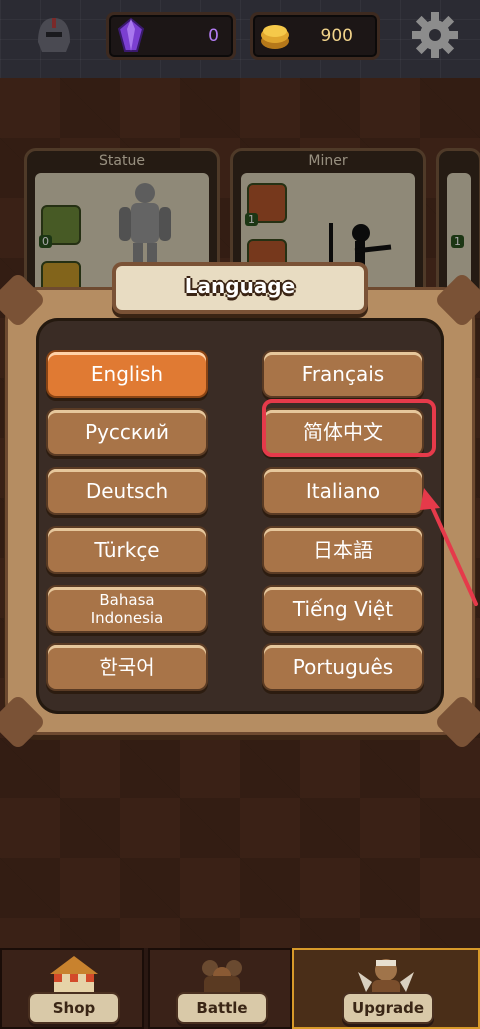  I want to click on gems-value: 0, so click(213, 36).